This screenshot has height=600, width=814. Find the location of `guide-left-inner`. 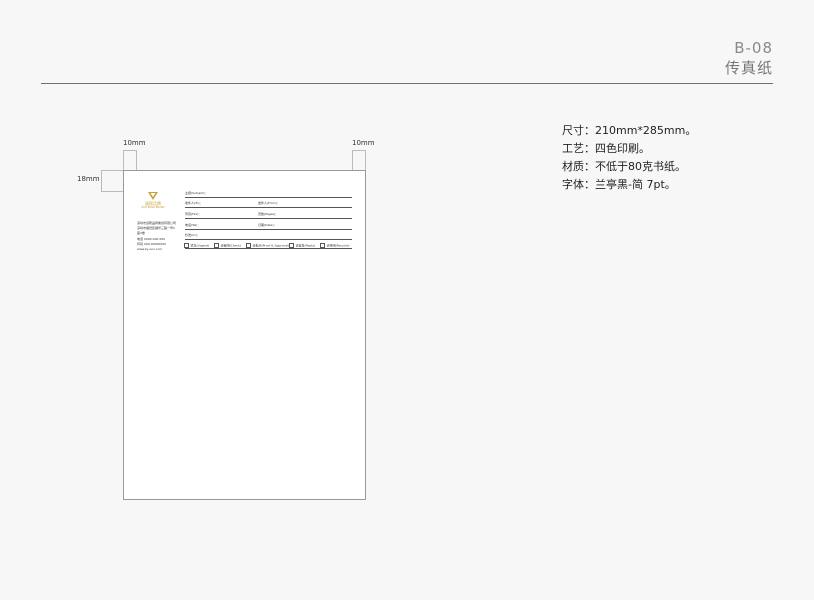

guide-left-inner is located at coordinates (136, 160).